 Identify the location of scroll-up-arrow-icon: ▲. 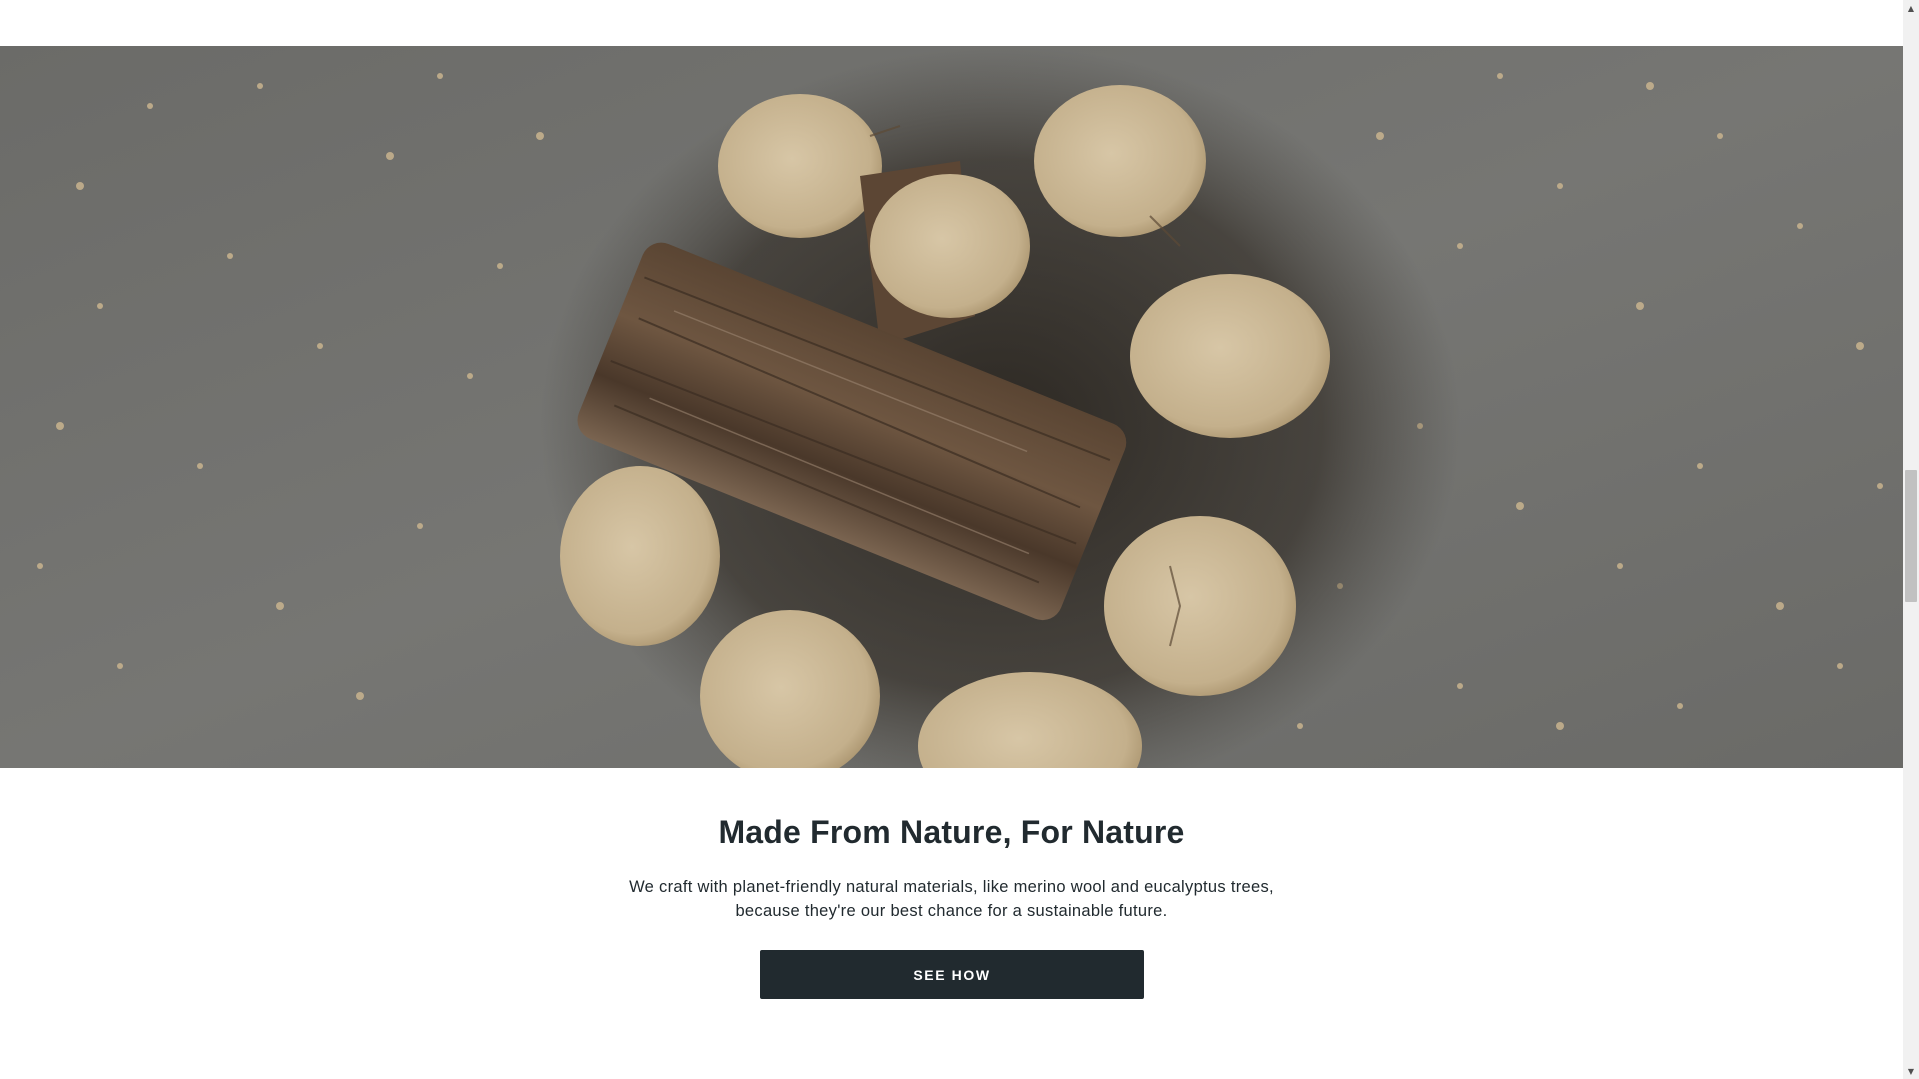
(1911, 8).